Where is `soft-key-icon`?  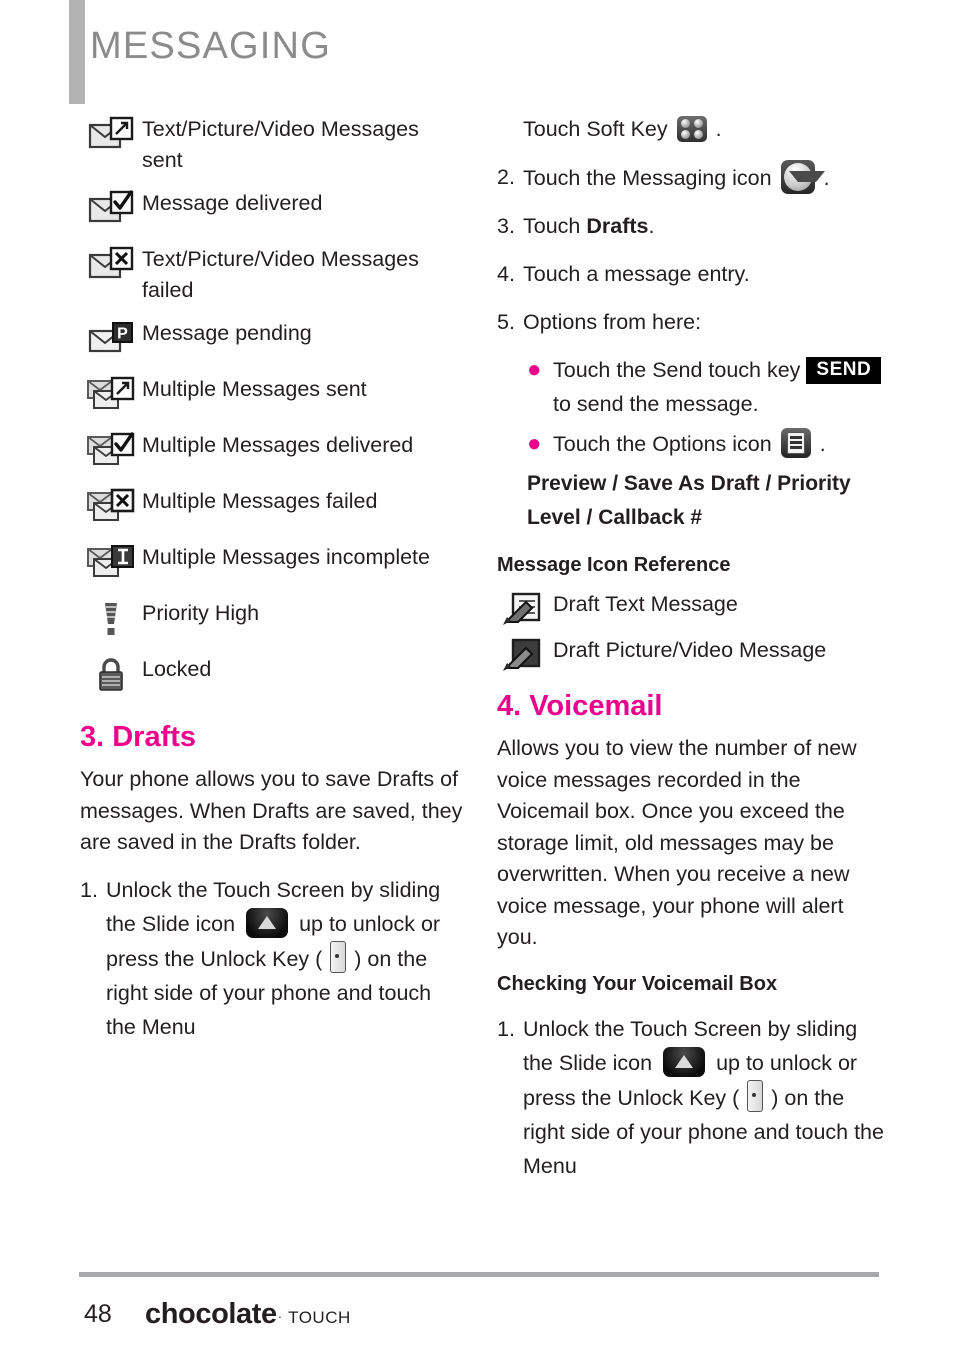
soft-key-icon is located at coordinates (691, 129).